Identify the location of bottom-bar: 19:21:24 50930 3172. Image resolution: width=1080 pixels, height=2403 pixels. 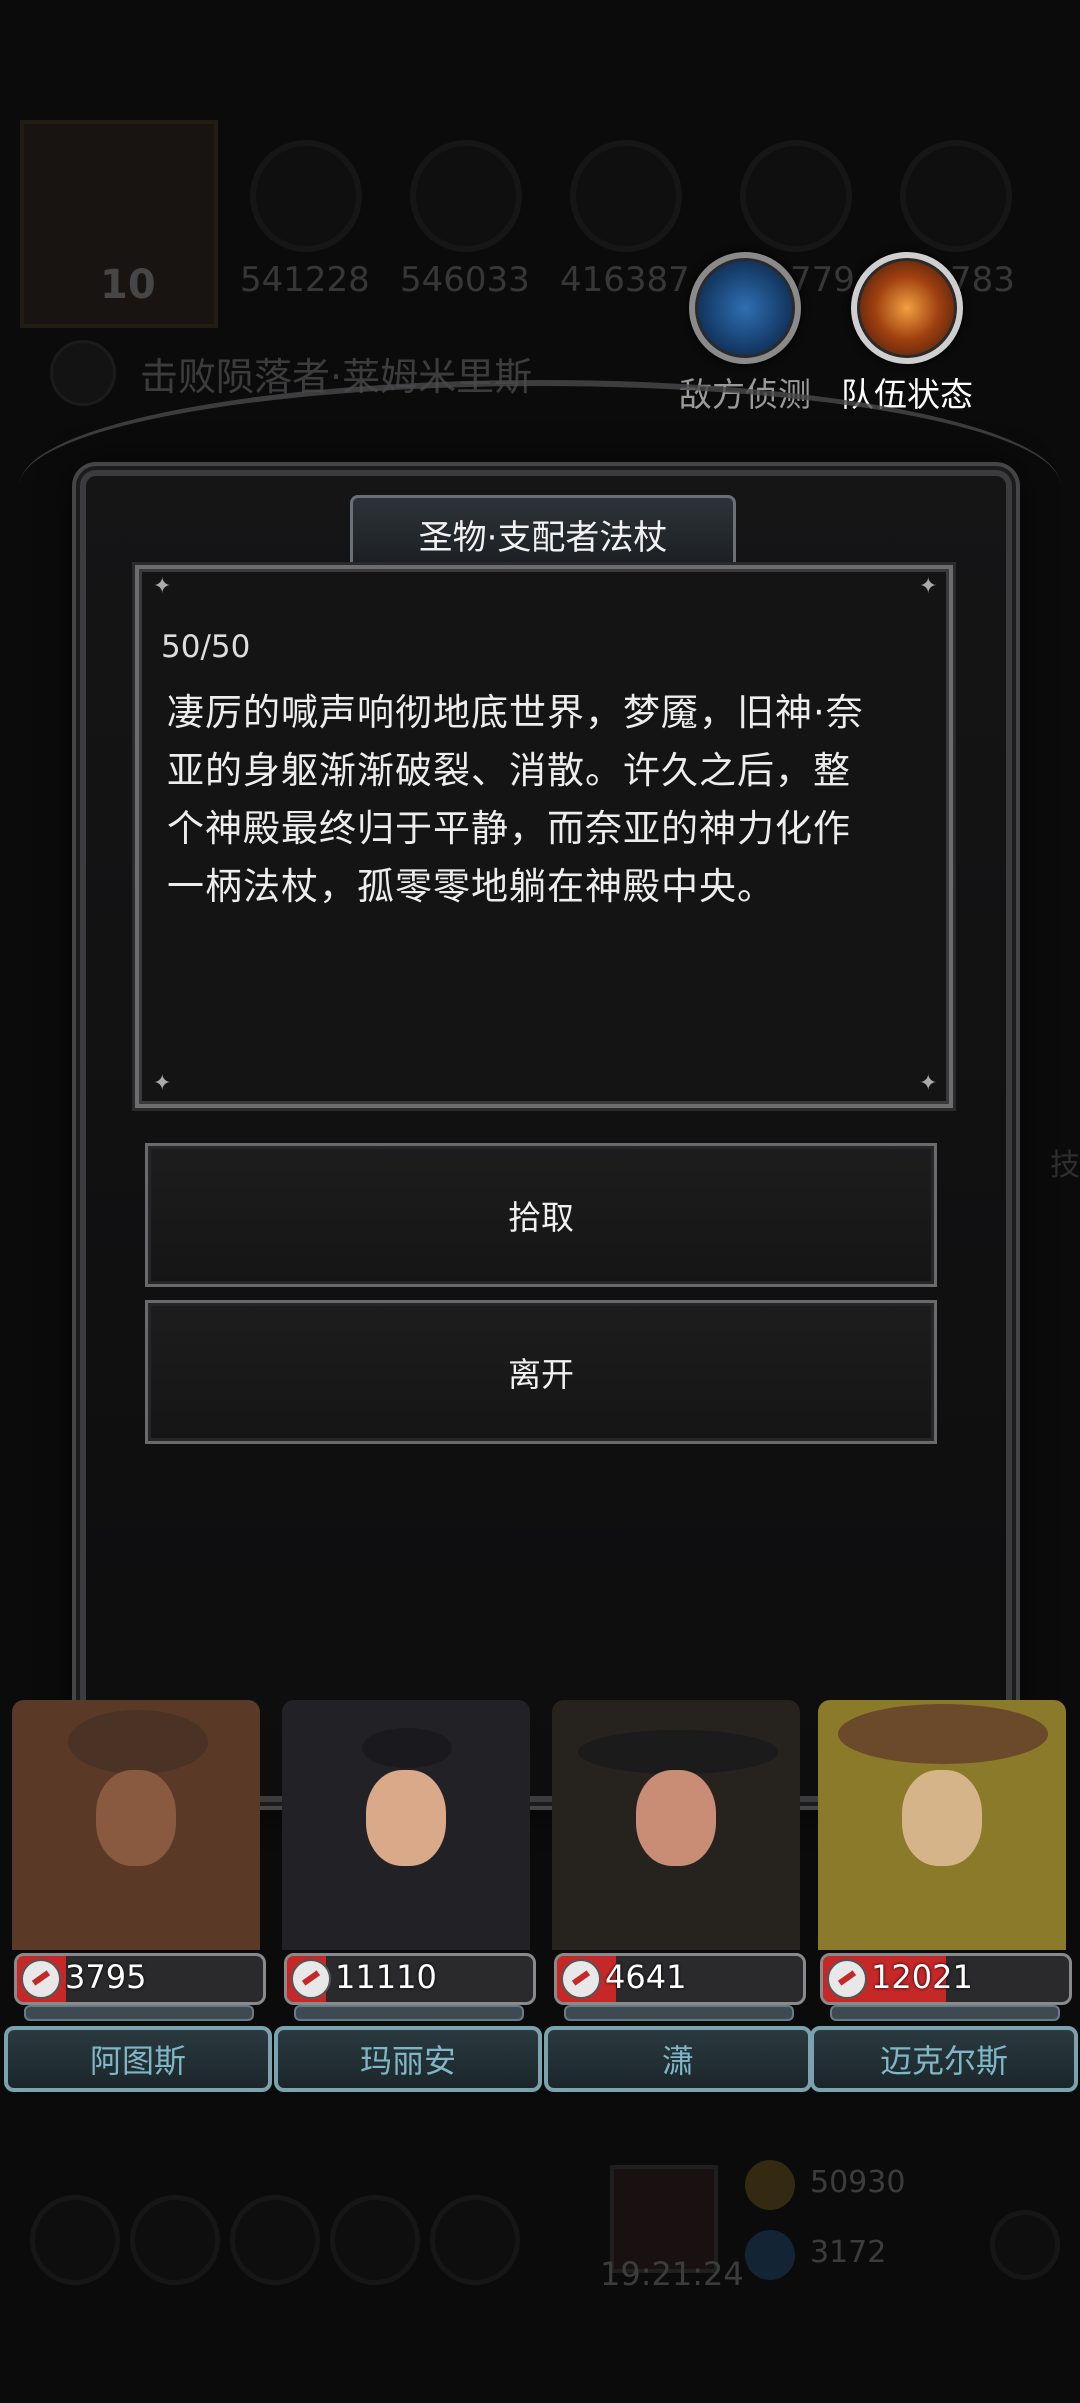
(540, 2250).